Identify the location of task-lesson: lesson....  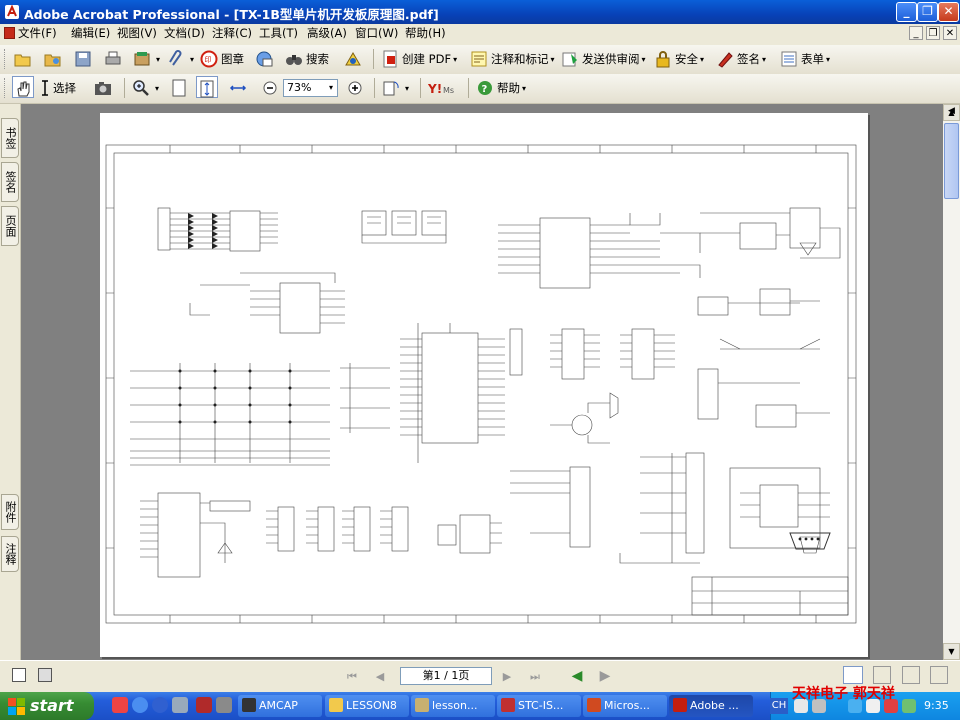
(453, 706).